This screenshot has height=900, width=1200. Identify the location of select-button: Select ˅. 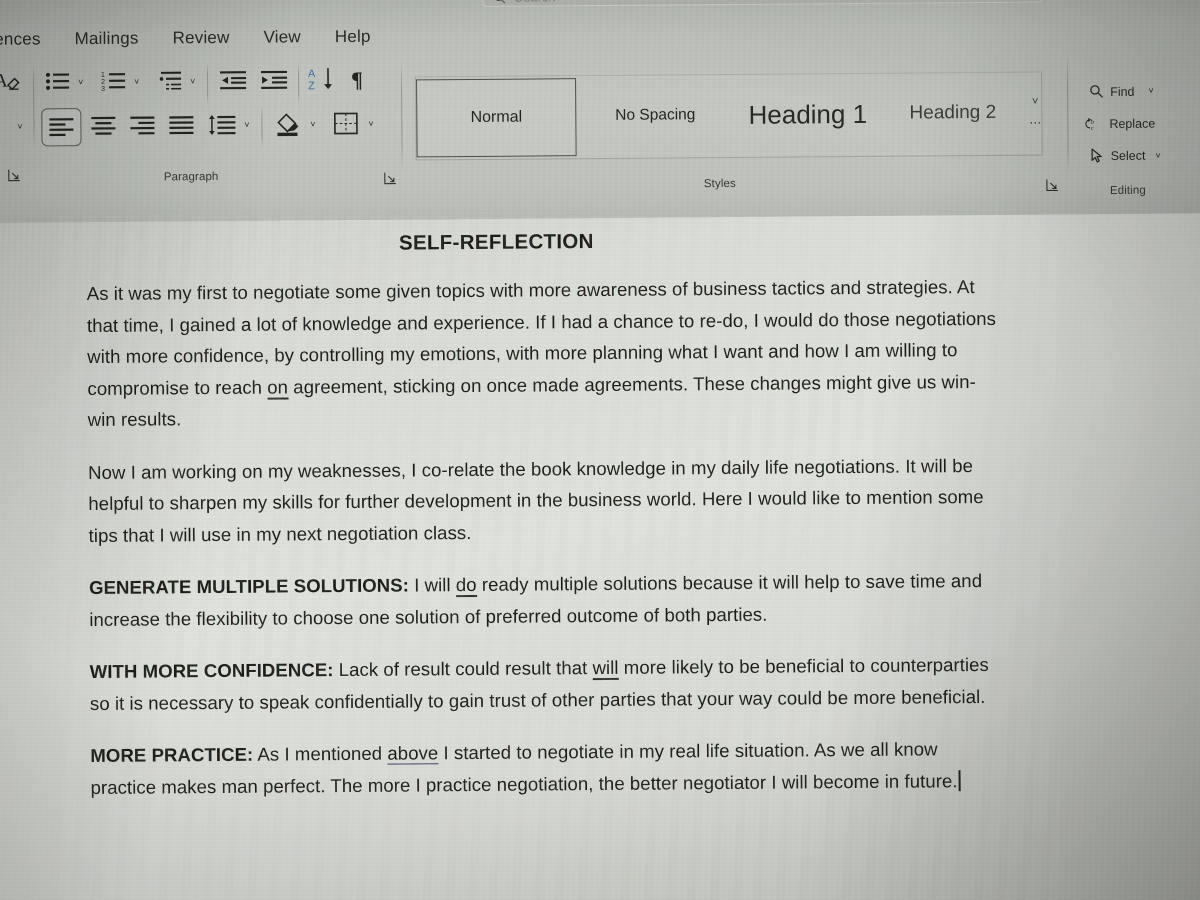
(1125, 156).